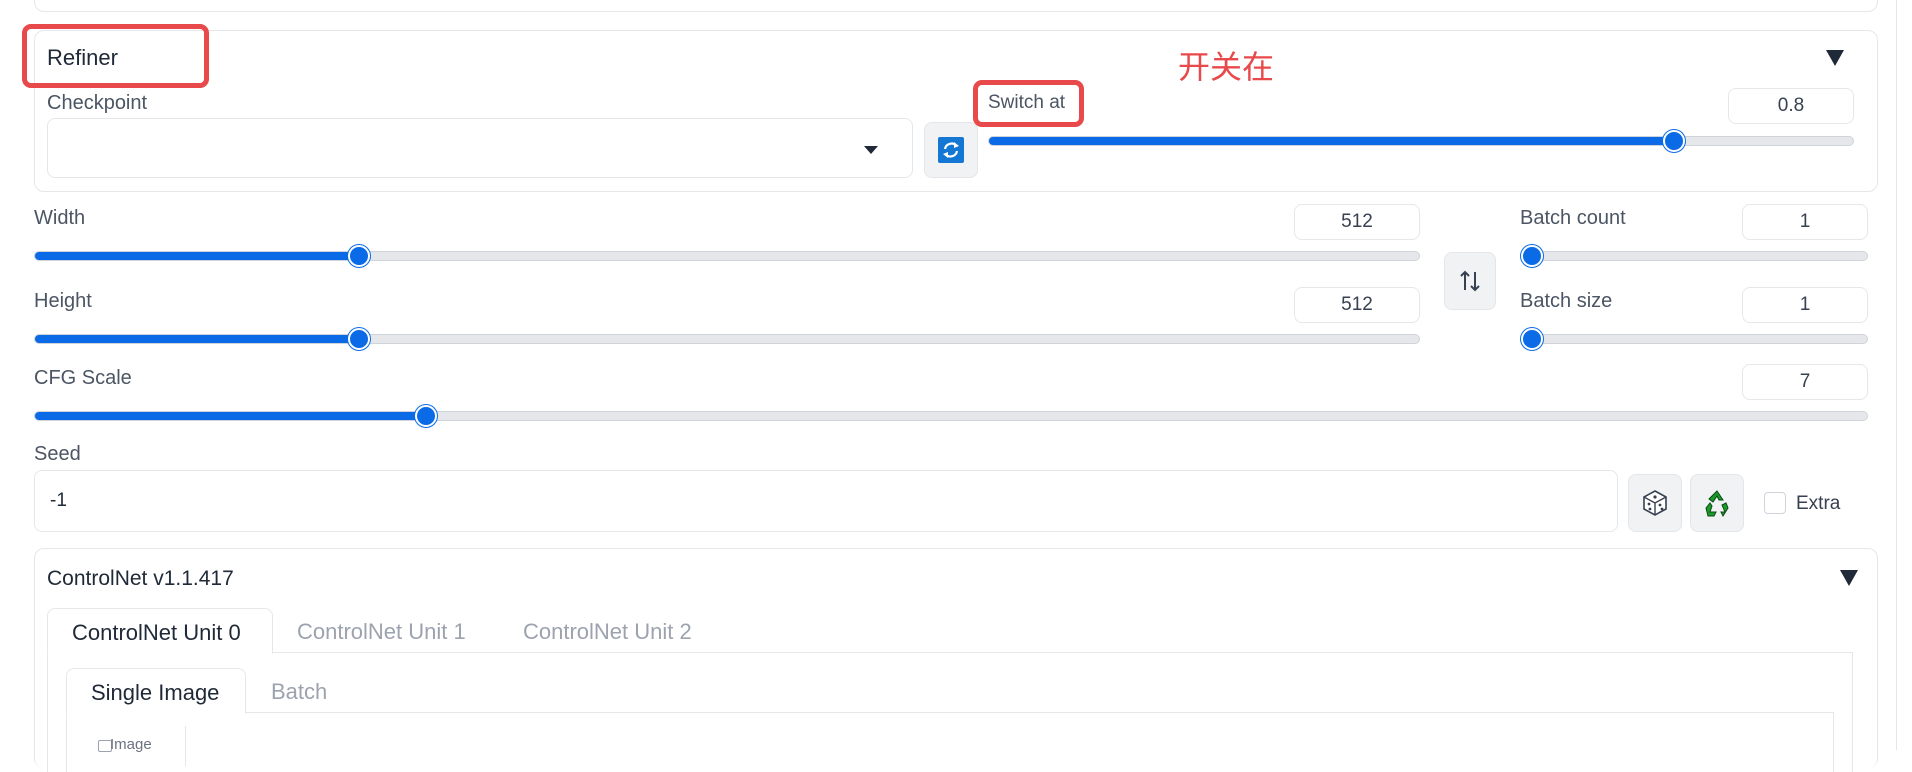 The width and height of the screenshot is (1912, 772). I want to click on seed-label: Seed, so click(57, 454).